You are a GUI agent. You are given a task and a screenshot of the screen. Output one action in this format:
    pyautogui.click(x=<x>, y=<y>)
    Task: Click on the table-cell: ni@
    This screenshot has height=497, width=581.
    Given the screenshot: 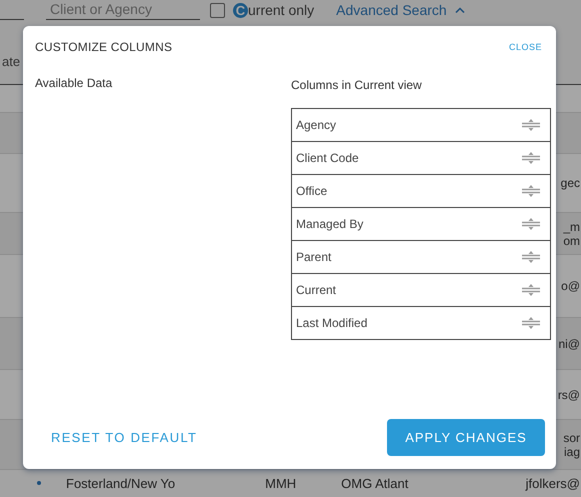 What is the action you would take?
    pyautogui.click(x=569, y=343)
    